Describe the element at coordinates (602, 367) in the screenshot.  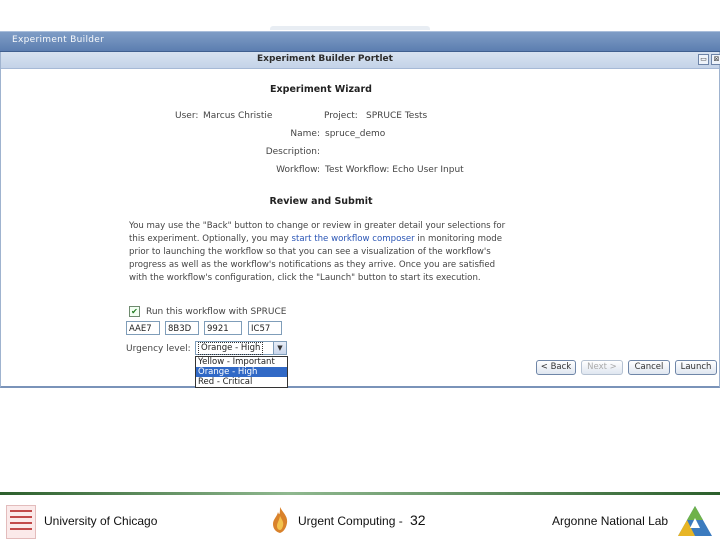
I see `next-button: Next >` at that location.